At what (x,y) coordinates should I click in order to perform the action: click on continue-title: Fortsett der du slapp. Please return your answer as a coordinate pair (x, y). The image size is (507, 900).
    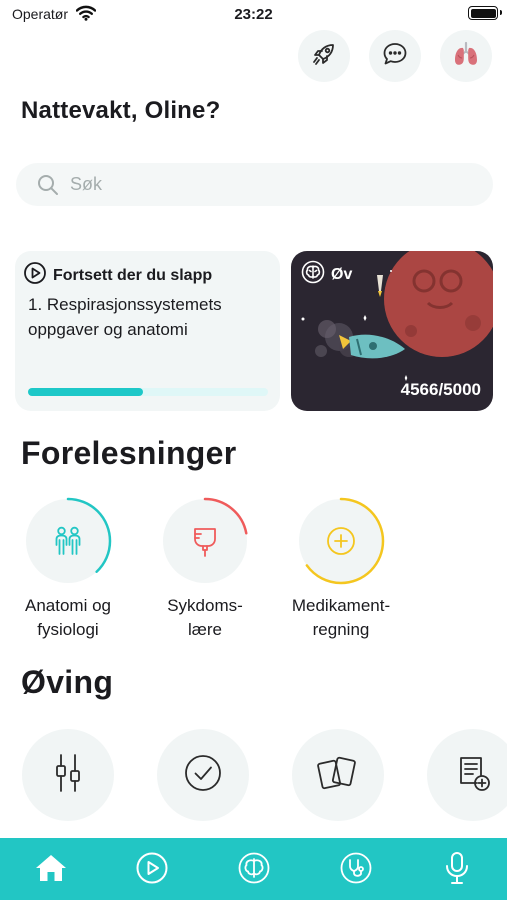
    Looking at the image, I should click on (133, 275).